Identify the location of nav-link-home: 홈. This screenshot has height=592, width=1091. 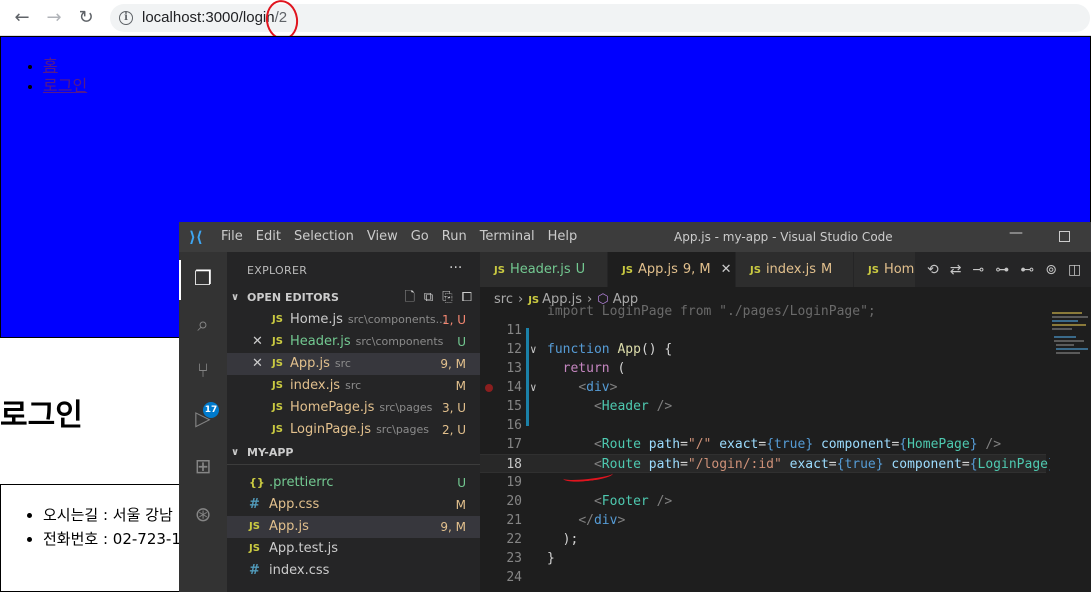
(50, 66).